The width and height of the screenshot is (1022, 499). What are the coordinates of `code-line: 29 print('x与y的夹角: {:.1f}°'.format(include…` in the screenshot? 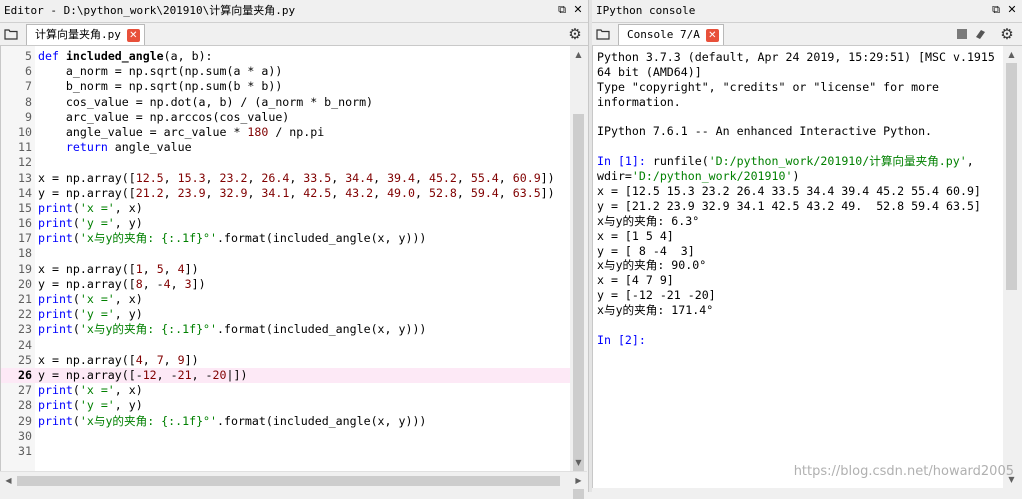 It's located at (286, 421).